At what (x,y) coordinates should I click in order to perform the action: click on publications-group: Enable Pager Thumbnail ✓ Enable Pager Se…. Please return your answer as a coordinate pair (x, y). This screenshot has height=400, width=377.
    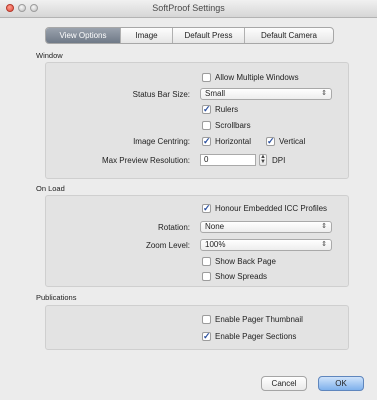
    Looking at the image, I should click on (197, 327).